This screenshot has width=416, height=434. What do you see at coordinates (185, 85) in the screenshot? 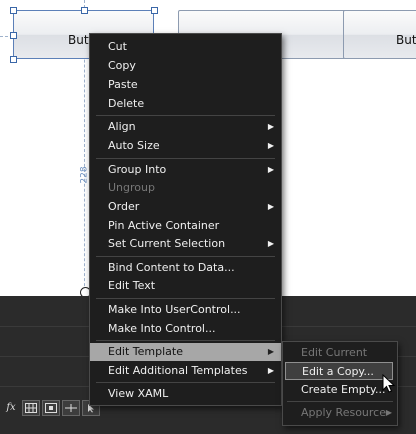
I see `menu-item-paste: Paste` at bounding box center [185, 85].